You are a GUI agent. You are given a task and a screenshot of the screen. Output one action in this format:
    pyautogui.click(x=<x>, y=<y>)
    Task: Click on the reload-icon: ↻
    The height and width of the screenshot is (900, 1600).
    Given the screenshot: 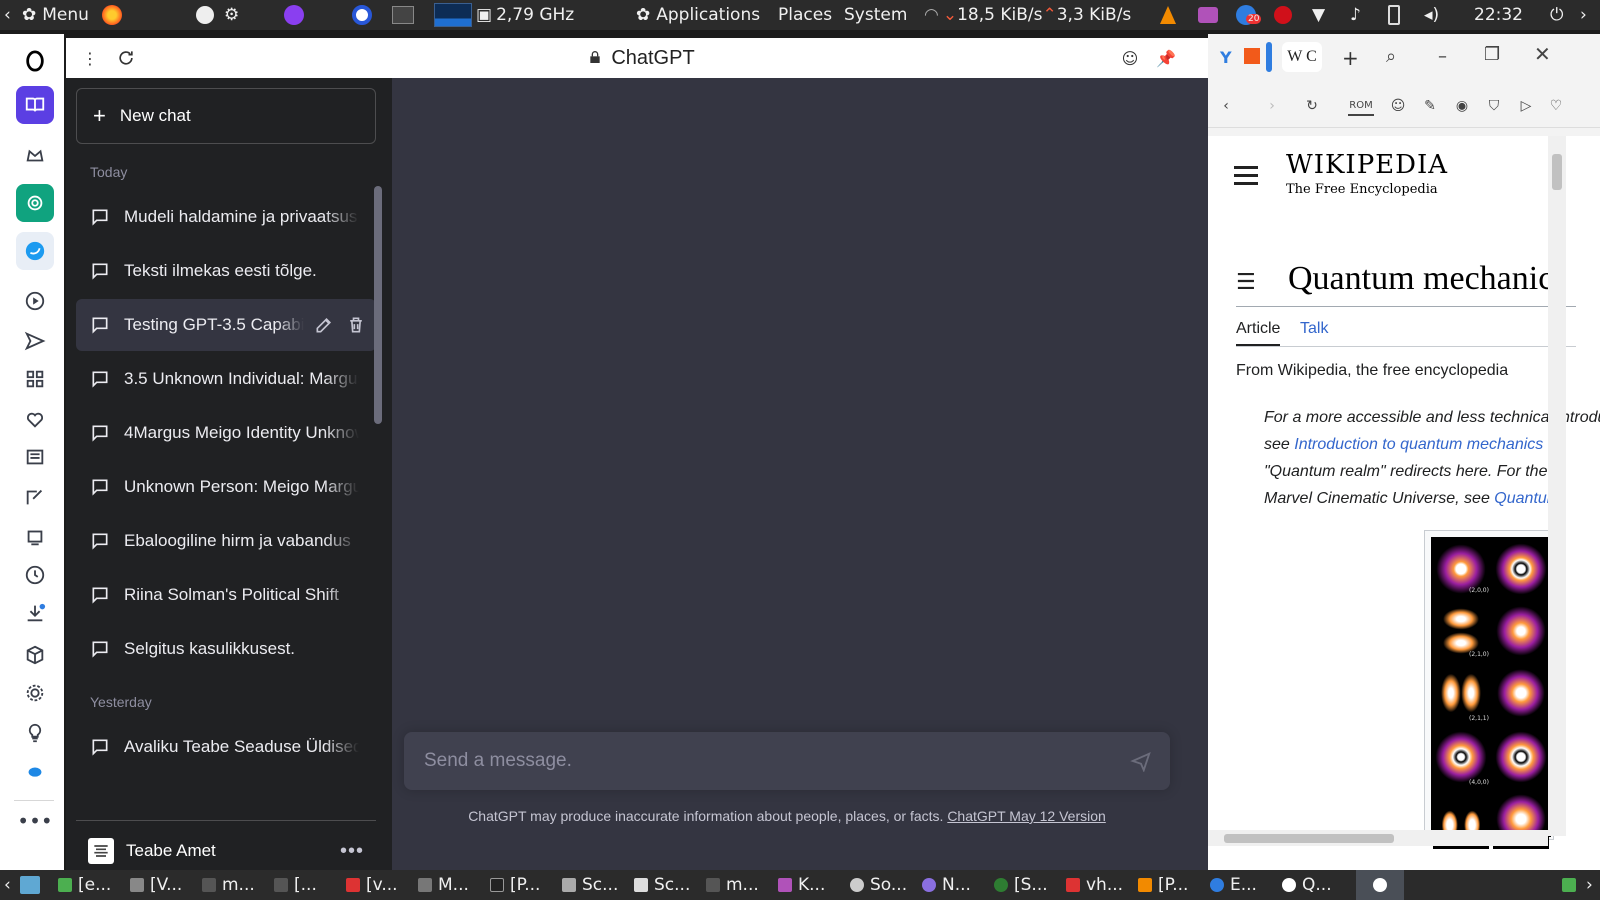 What is the action you would take?
    pyautogui.click(x=1312, y=106)
    